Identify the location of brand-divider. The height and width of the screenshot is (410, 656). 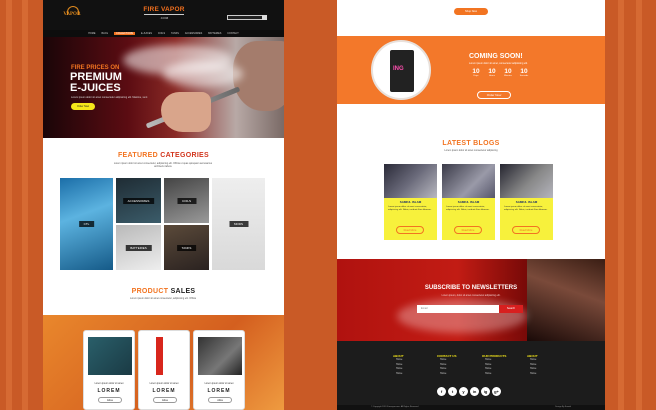
(164, 14).